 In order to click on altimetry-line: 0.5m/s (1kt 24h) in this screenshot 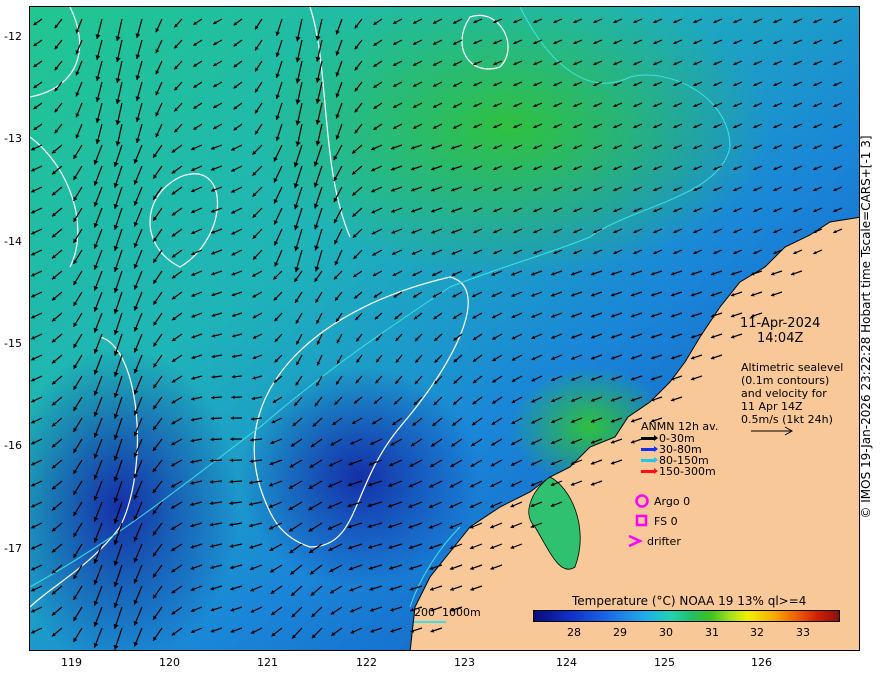, I will do `click(787, 419)`.